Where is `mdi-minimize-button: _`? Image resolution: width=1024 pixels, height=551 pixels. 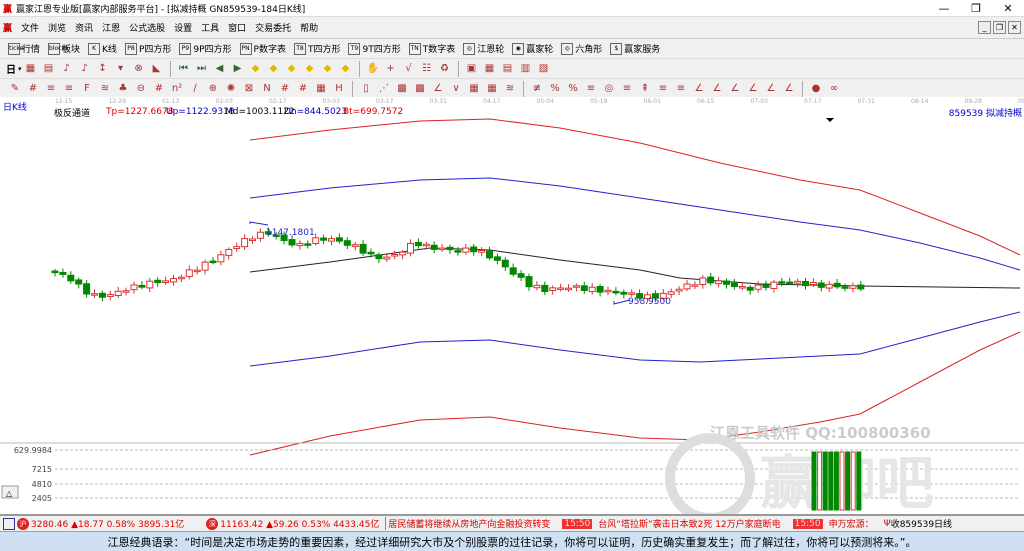
mdi-minimize-button: _ is located at coordinates (984, 27).